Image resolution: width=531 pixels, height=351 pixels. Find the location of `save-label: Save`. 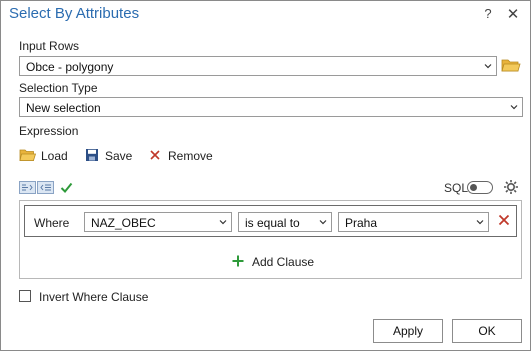

save-label: Save is located at coordinates (119, 156).